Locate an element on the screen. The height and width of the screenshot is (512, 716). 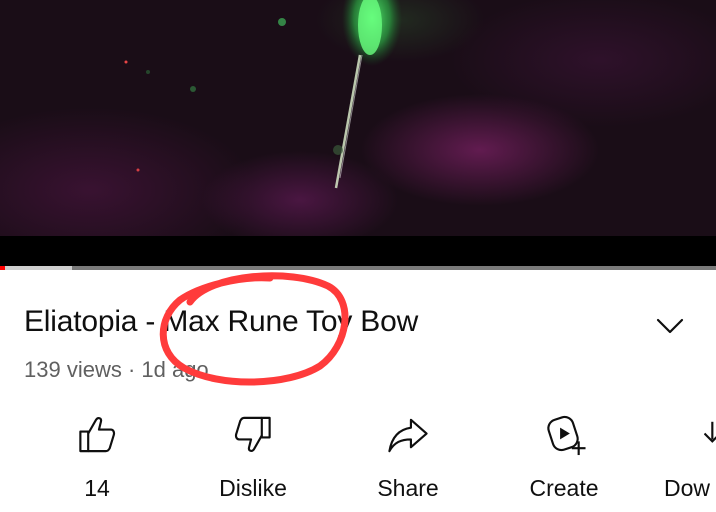
video-frame is located at coordinates (263, 94).